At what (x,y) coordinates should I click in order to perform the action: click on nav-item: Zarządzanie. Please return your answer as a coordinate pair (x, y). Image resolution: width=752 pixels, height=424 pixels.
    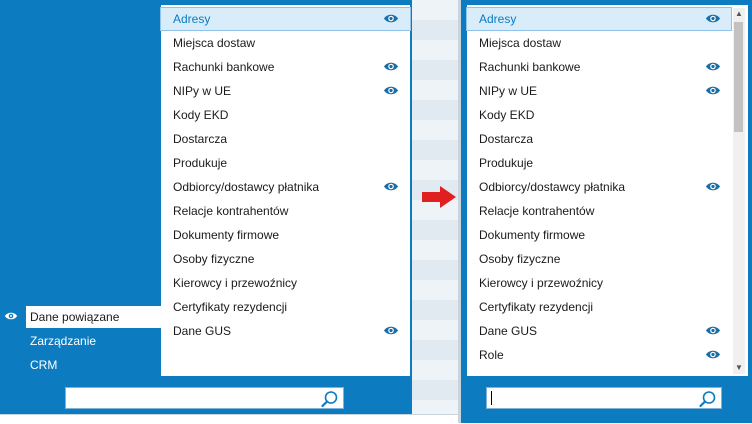
    Looking at the image, I should click on (96, 341).